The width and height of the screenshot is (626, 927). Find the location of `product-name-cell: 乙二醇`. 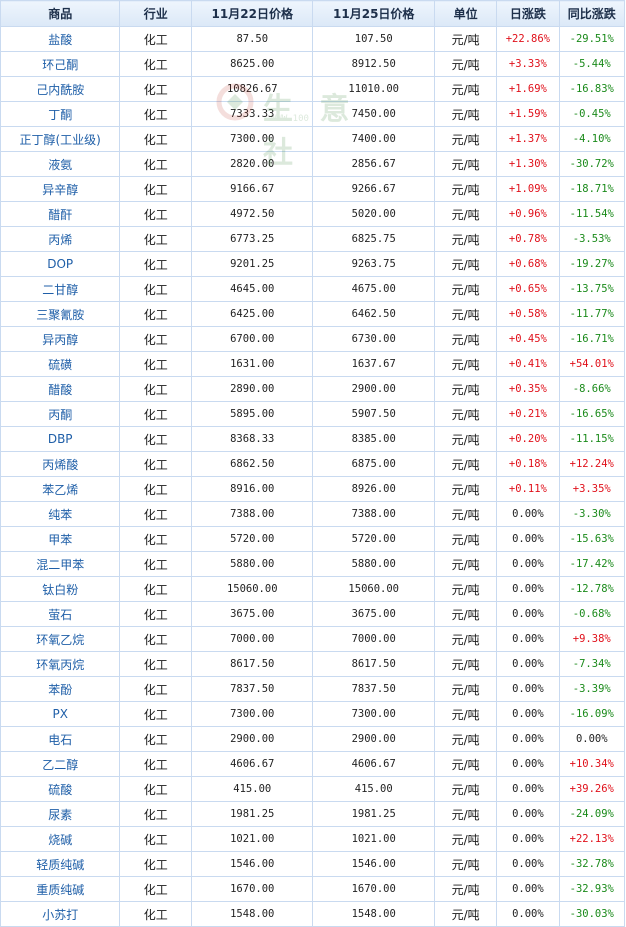

product-name-cell: 乙二醇 is located at coordinates (60, 764).